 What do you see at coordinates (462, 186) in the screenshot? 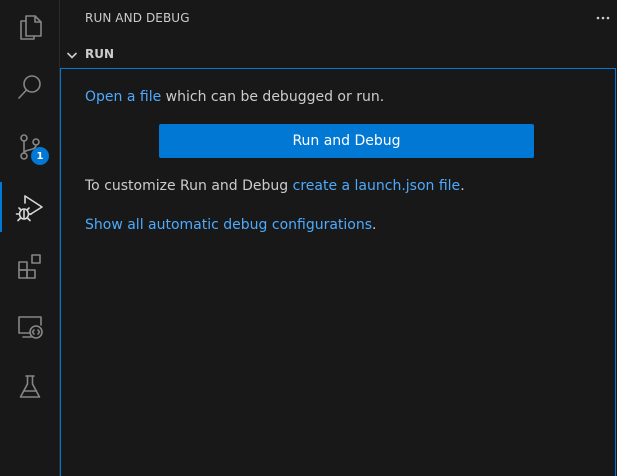
I see `customize-suffix: .` at bounding box center [462, 186].